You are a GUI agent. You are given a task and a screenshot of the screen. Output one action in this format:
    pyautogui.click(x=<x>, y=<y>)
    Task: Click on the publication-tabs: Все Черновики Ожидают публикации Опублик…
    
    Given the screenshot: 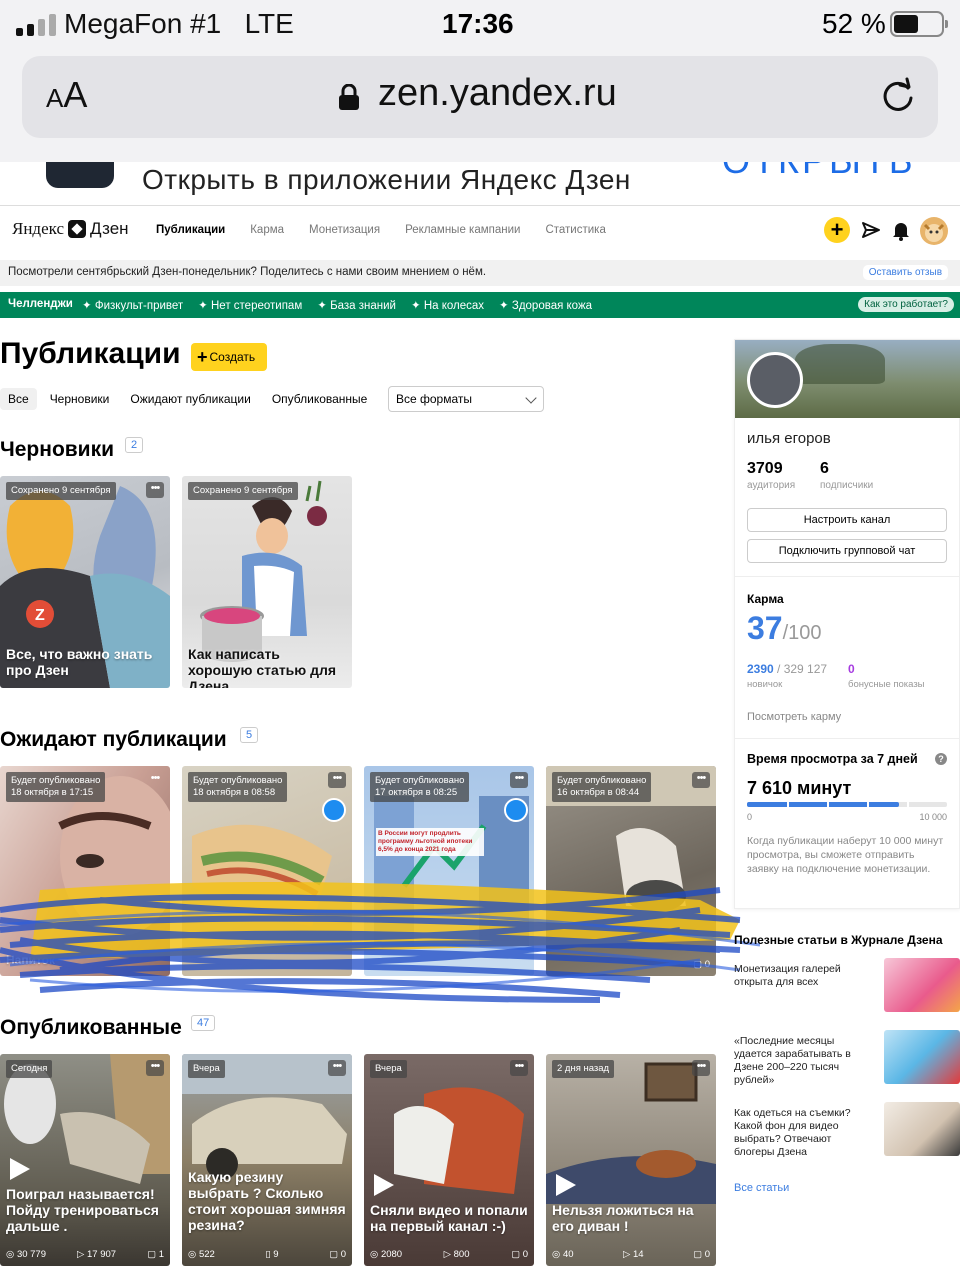 What is the action you would take?
    pyautogui.click(x=187, y=399)
    